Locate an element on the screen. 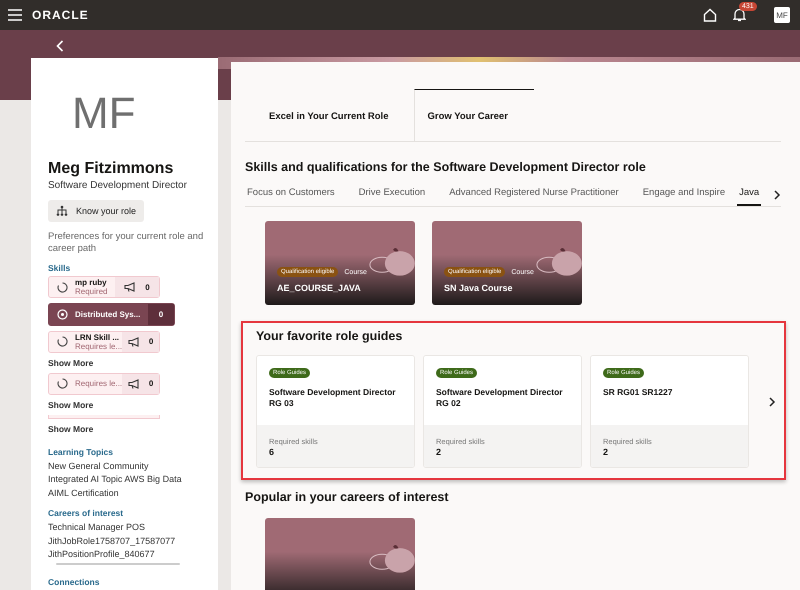 This screenshot has height=590, width=800. skill-card: mp ruby Required 0 is located at coordinates (104, 287).